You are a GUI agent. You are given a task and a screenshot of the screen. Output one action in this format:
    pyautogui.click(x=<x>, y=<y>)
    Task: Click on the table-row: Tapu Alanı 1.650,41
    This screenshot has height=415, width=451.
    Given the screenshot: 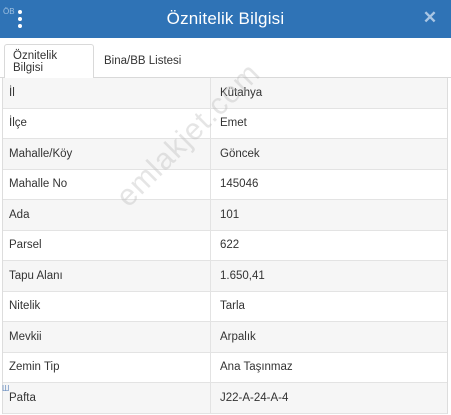 What is the action you would take?
    pyautogui.click(x=225, y=276)
    